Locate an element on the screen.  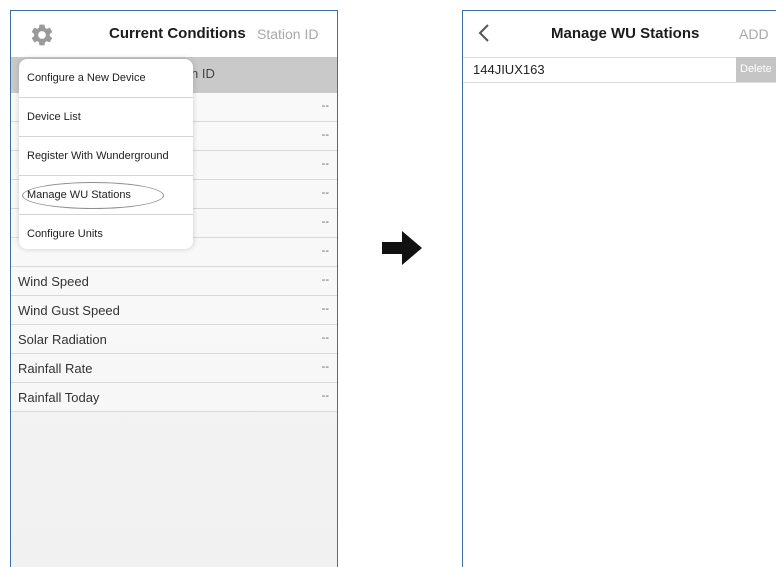
condition-row: Wind Gust Speed -- is located at coordinates (174, 310).